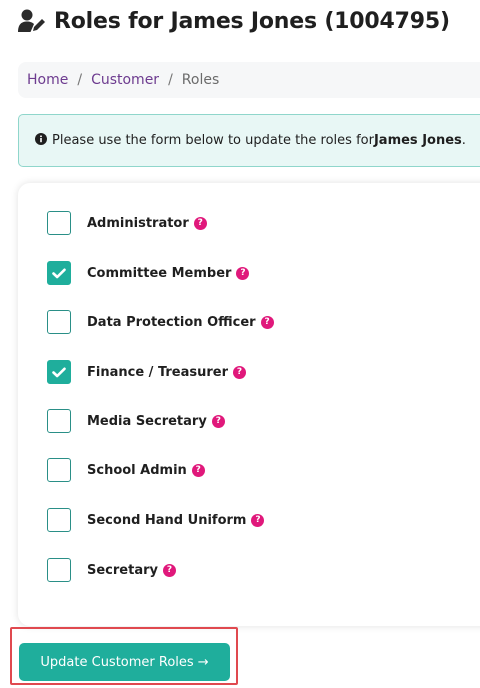 This screenshot has width=480, height=688. What do you see at coordinates (200, 80) in the screenshot?
I see `breadcrumb-current: Roles` at bounding box center [200, 80].